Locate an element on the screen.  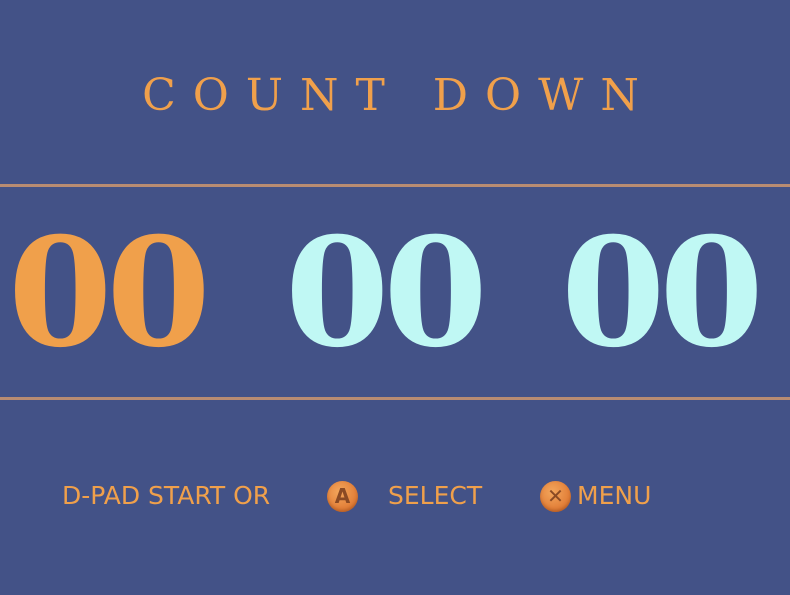
x-button-icon: ✕ is located at coordinates (555, 496).